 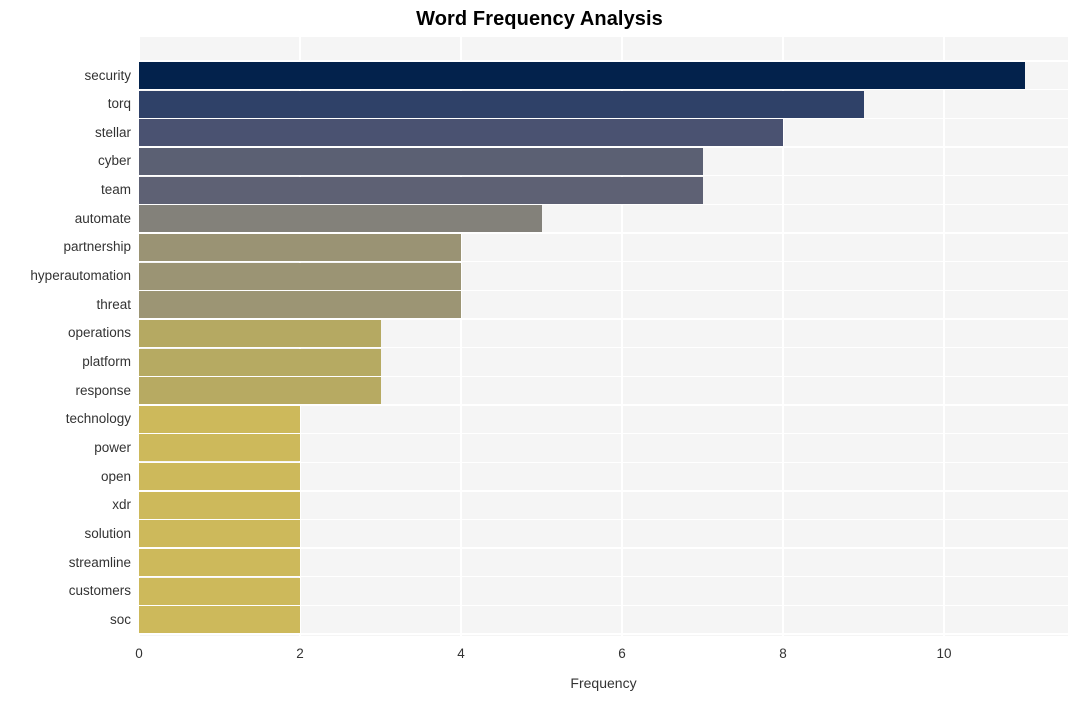 What do you see at coordinates (113, 304) in the screenshot?
I see `y-axis-tick-label: threat` at bounding box center [113, 304].